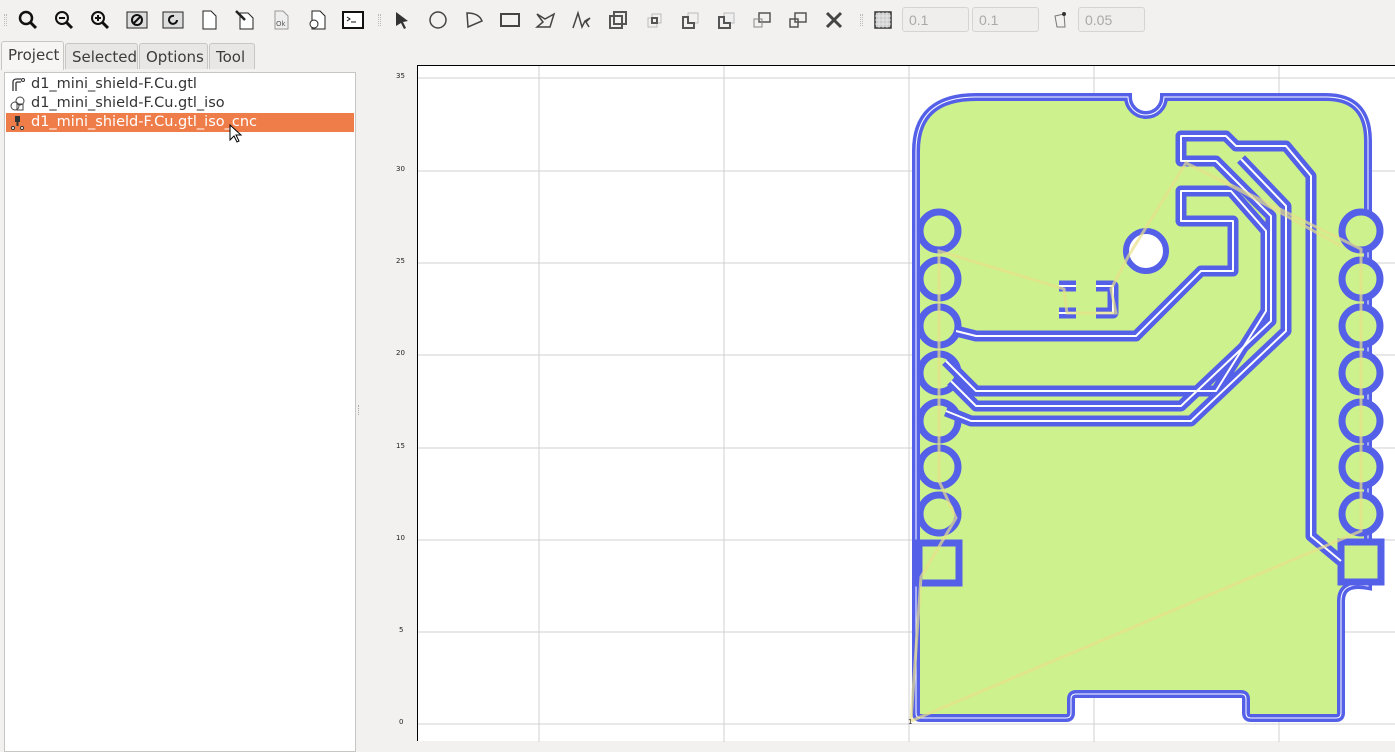 This screenshot has width=1395, height=752. I want to click on gerber-icon, so click(18, 84).